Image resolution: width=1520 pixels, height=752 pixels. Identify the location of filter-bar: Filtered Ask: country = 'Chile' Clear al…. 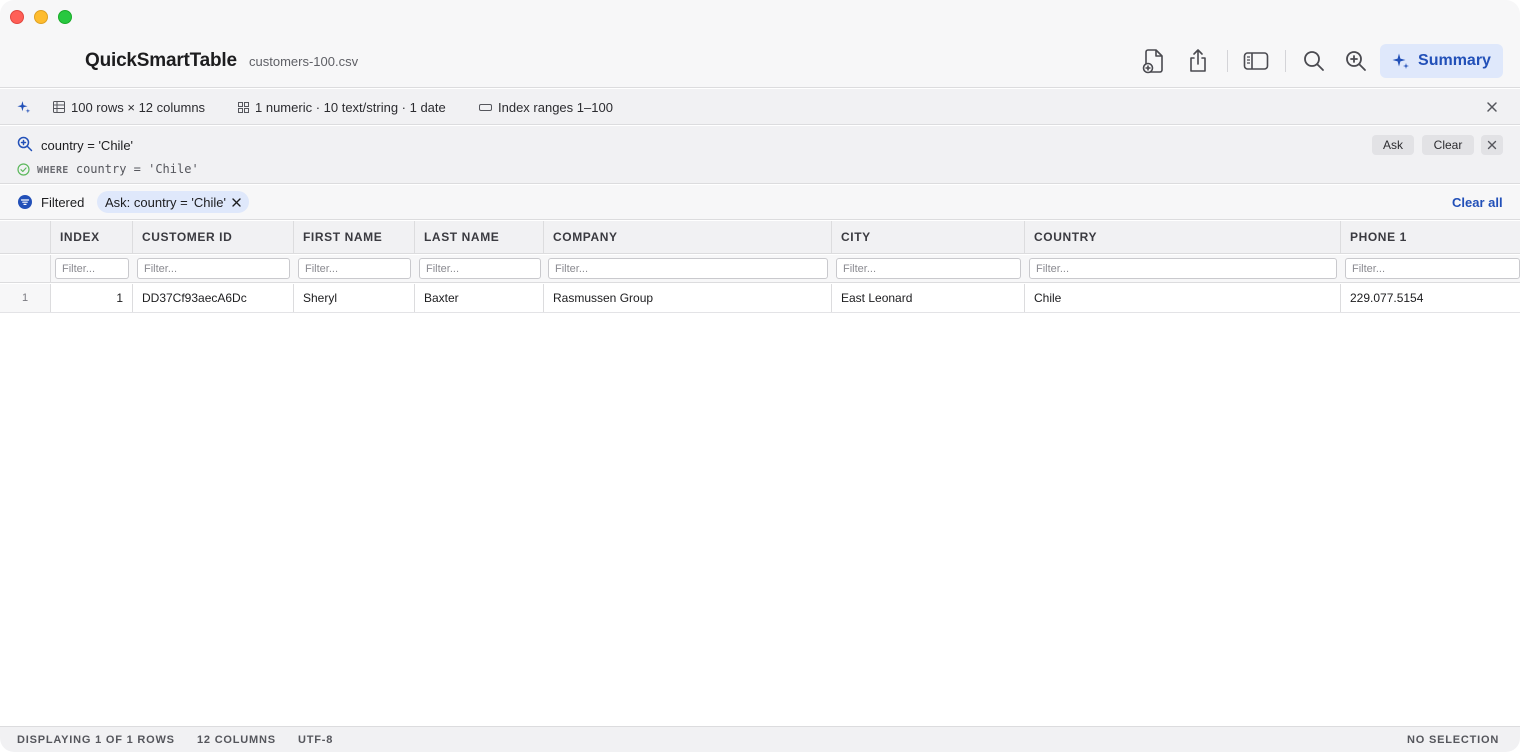
(760, 202).